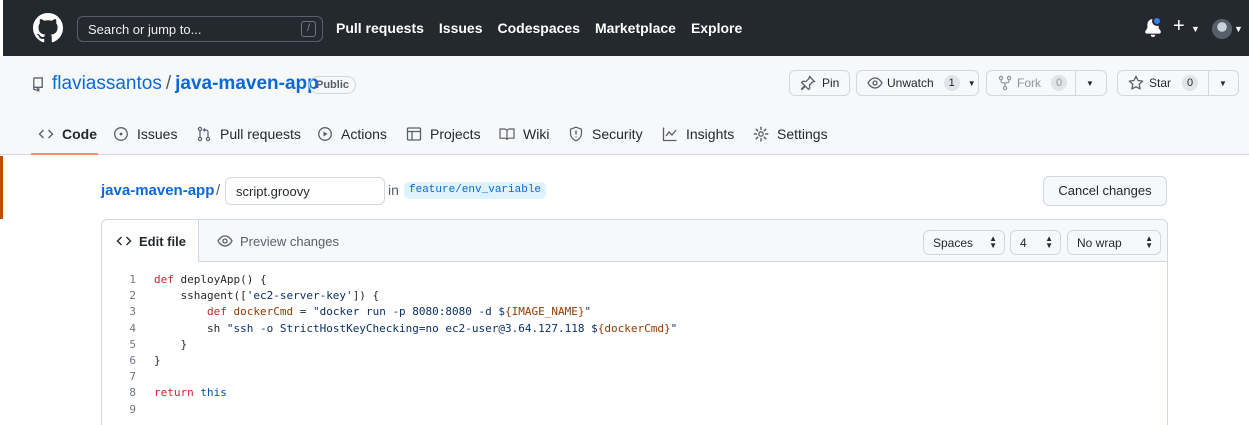 This screenshot has height=425, width=1249. I want to click on code-line: 2 sshagent(['ec2-server-key']) {, so click(634, 296).